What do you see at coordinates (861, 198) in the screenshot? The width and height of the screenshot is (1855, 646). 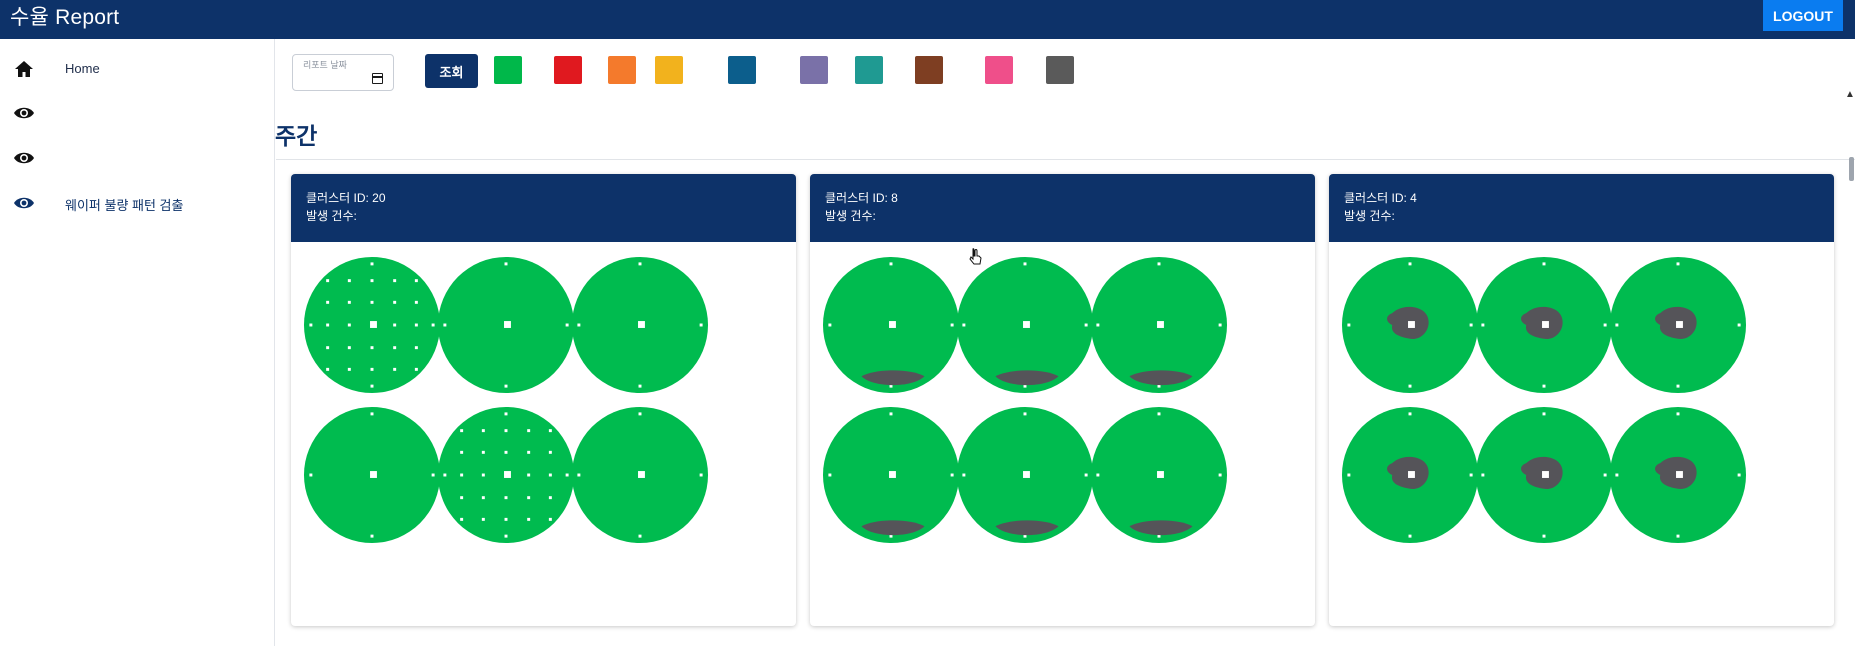 I see `cluster-id: 클러스터 ID: 8` at bounding box center [861, 198].